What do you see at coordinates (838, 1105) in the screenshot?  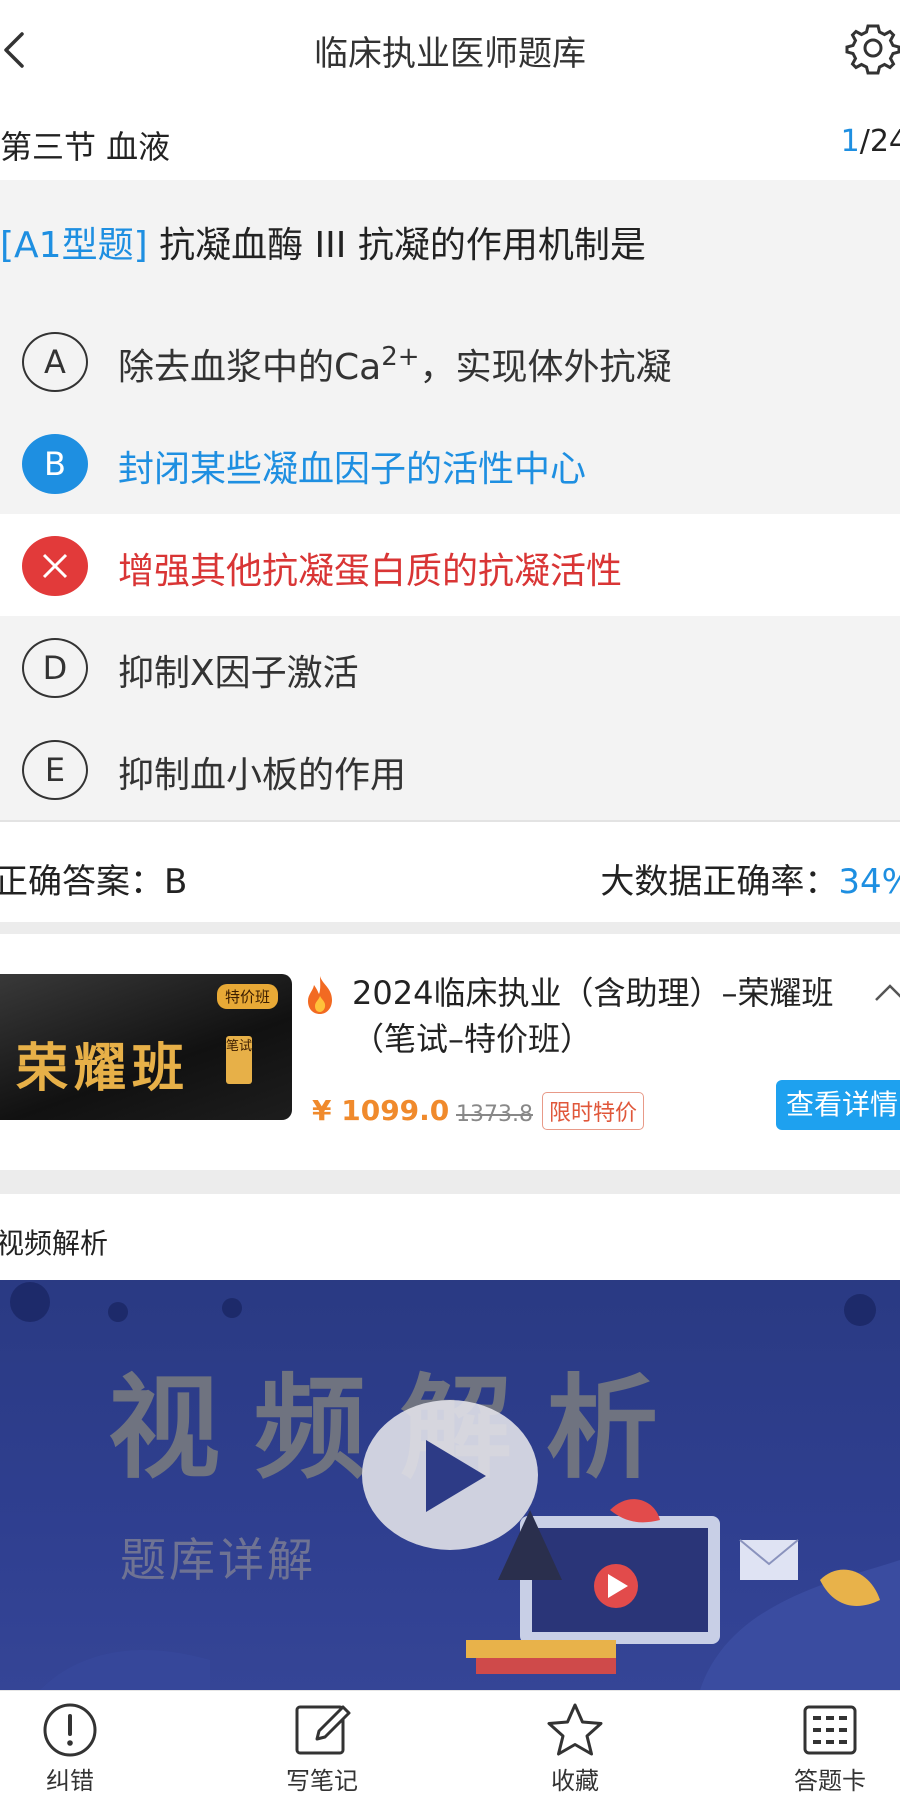 I see `view-details-button: 查看详情` at bounding box center [838, 1105].